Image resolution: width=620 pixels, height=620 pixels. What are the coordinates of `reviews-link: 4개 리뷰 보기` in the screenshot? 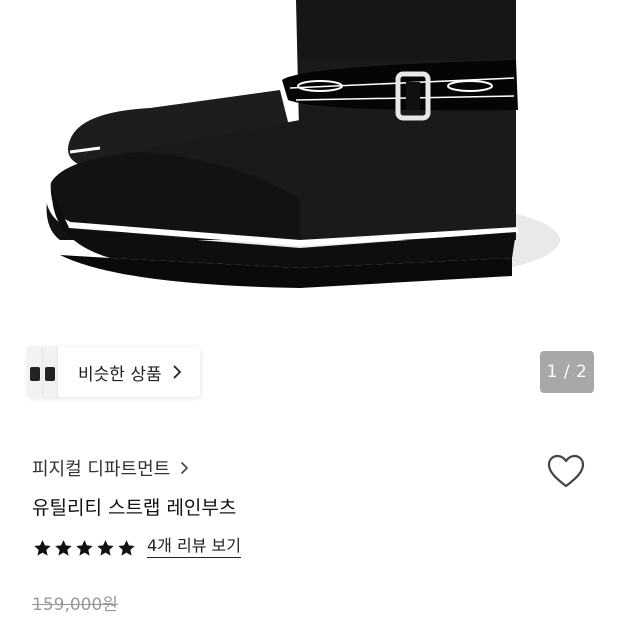 It's located at (194, 547).